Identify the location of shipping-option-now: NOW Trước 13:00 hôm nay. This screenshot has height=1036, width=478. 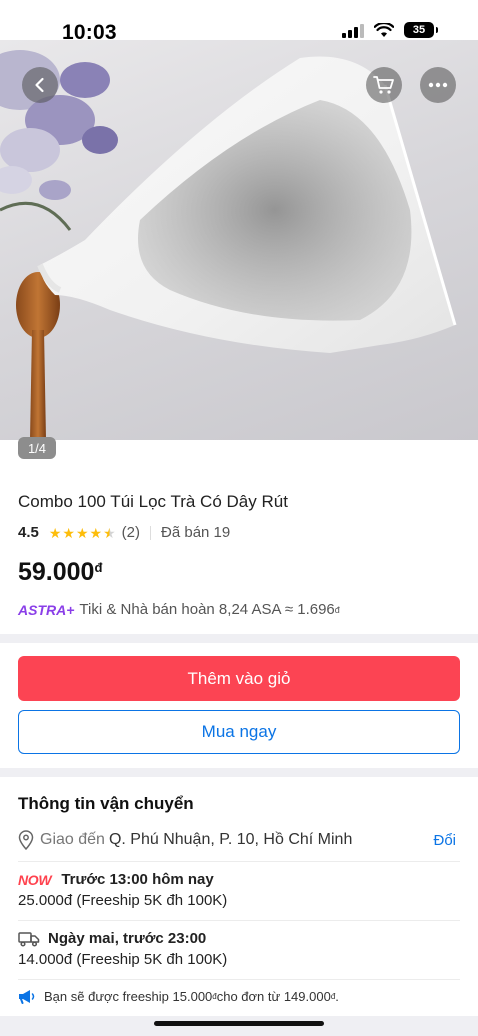
(116, 879).